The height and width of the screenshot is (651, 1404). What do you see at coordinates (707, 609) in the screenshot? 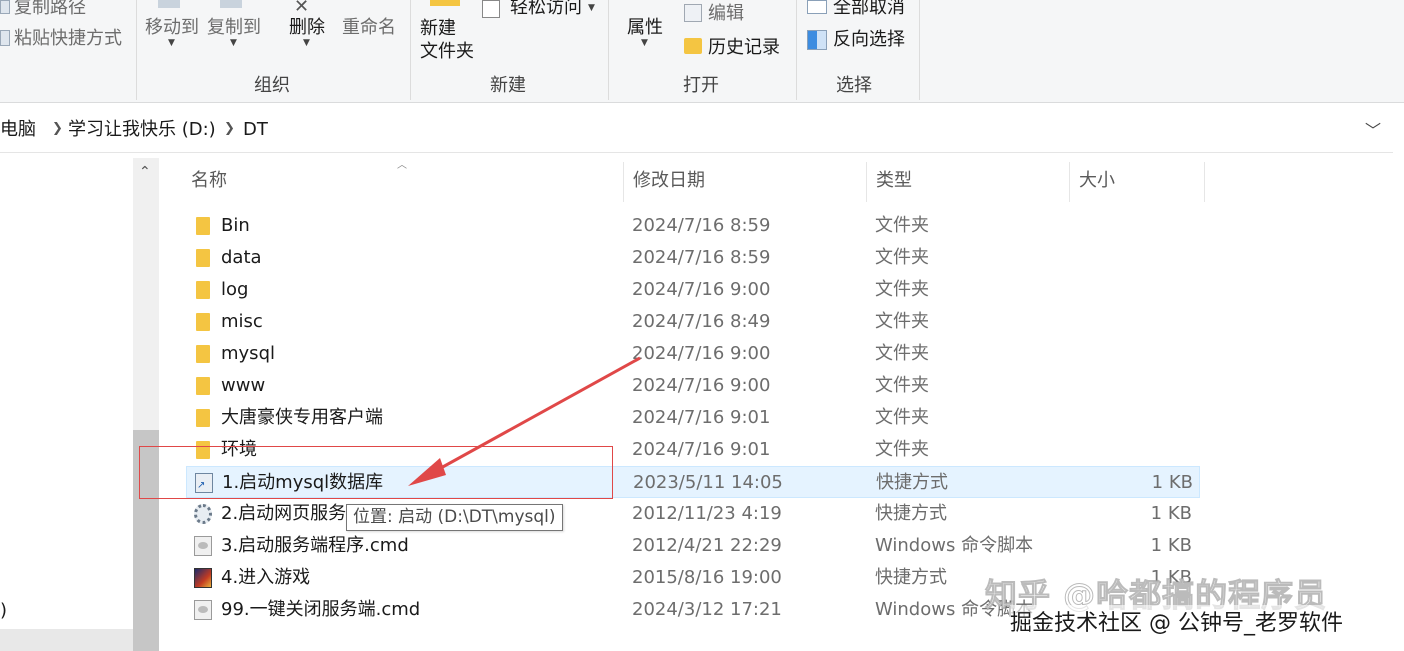
I see `file-modified: 2024/3/12 17:21` at bounding box center [707, 609].